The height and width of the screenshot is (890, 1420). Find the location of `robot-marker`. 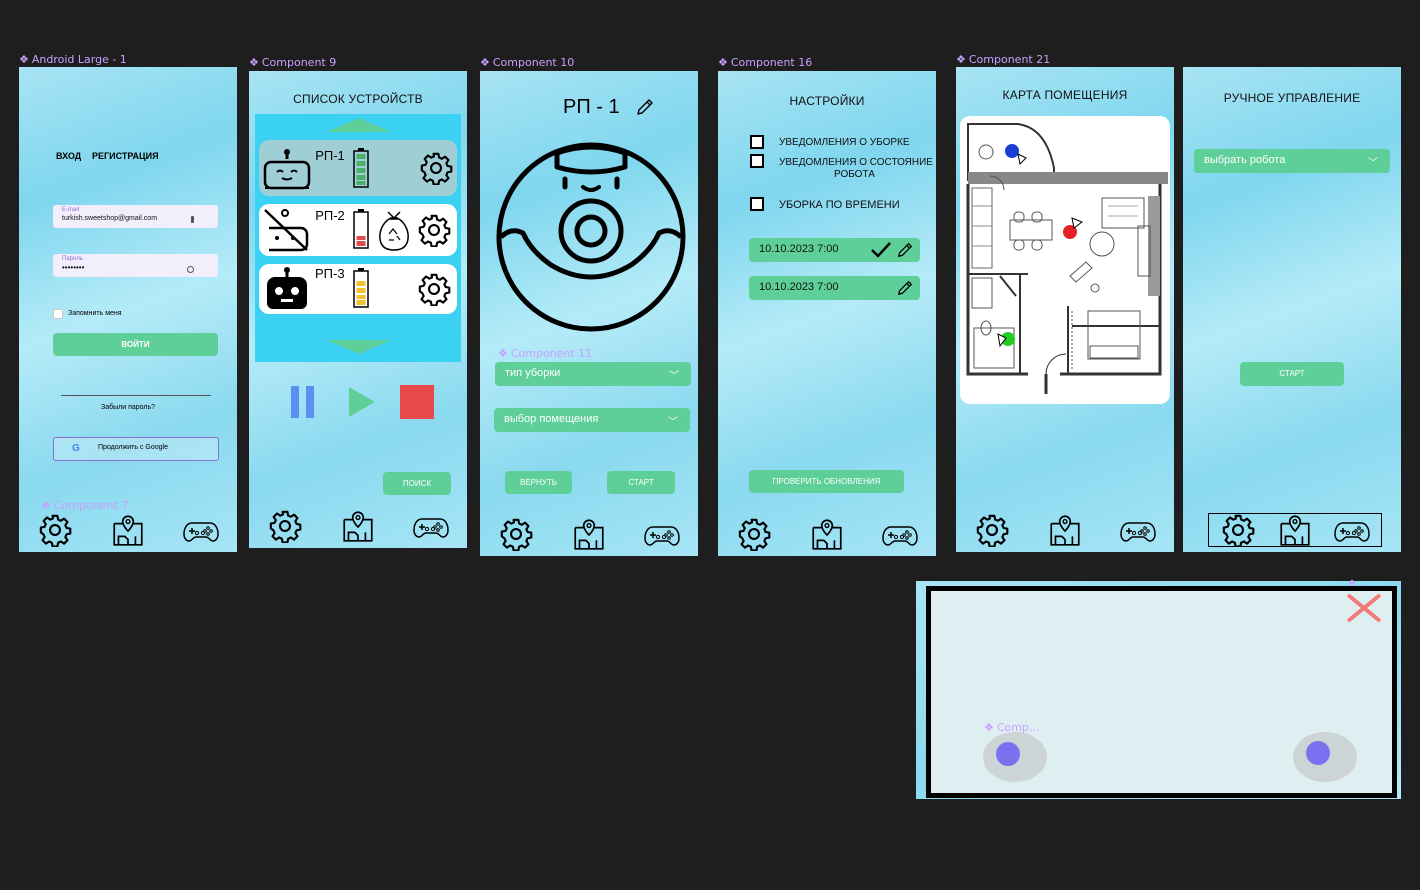

robot-marker is located at coordinates (1012, 151).